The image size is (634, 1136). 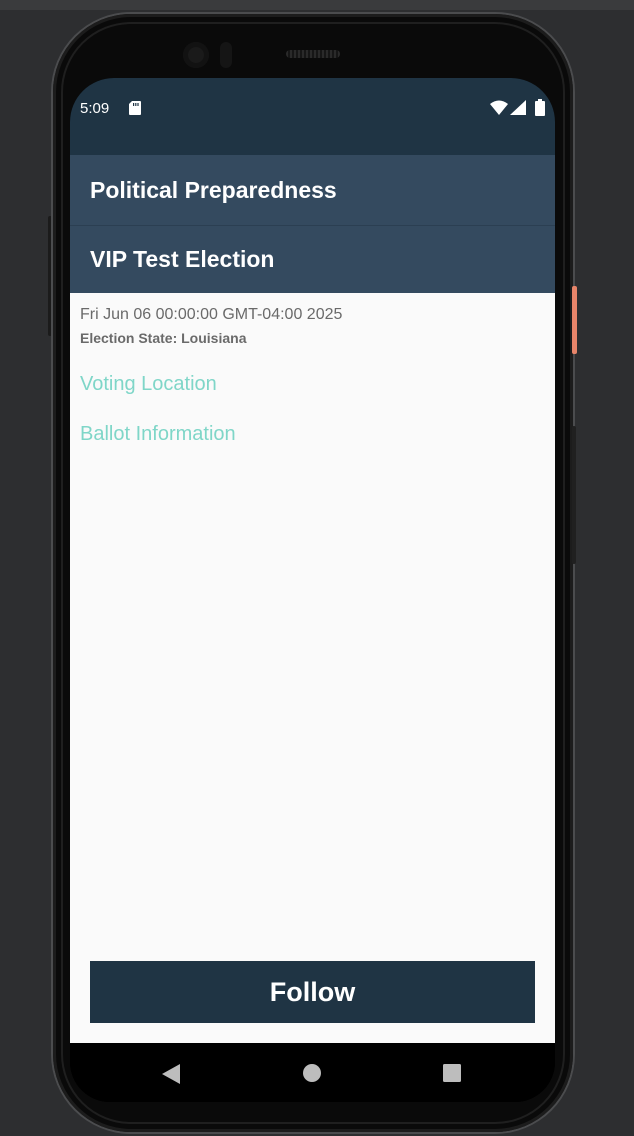 What do you see at coordinates (574, 320) in the screenshot?
I see `power-button` at bounding box center [574, 320].